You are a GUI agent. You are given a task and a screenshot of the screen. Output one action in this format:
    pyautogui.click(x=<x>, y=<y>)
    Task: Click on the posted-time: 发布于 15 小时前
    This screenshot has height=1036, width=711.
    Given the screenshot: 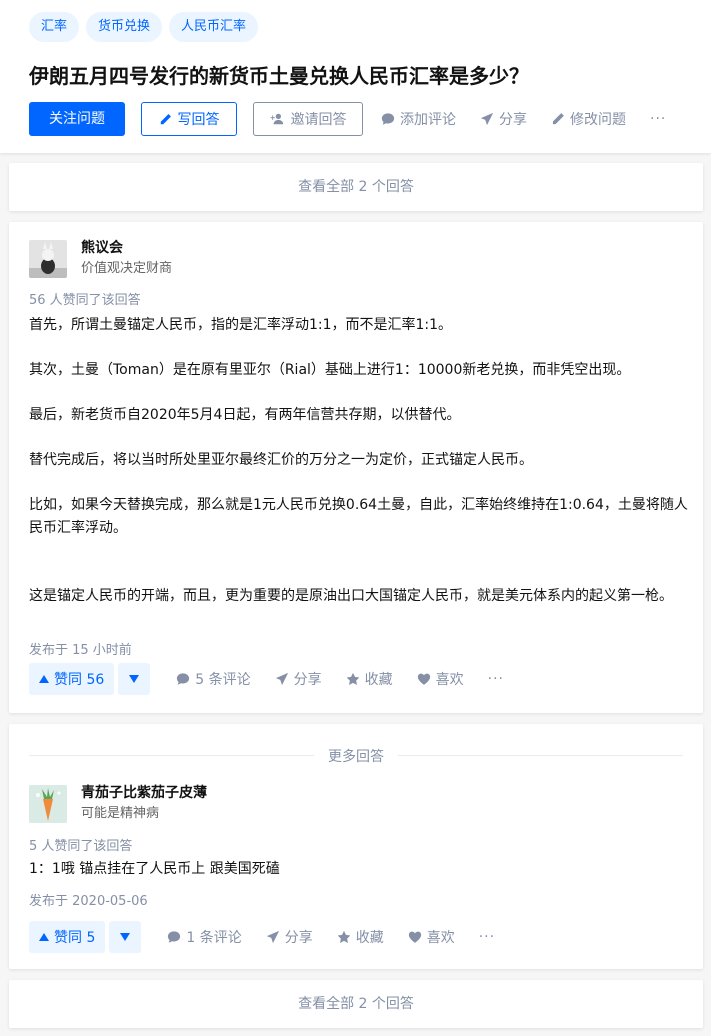 What is the action you would take?
    pyautogui.click(x=80, y=648)
    